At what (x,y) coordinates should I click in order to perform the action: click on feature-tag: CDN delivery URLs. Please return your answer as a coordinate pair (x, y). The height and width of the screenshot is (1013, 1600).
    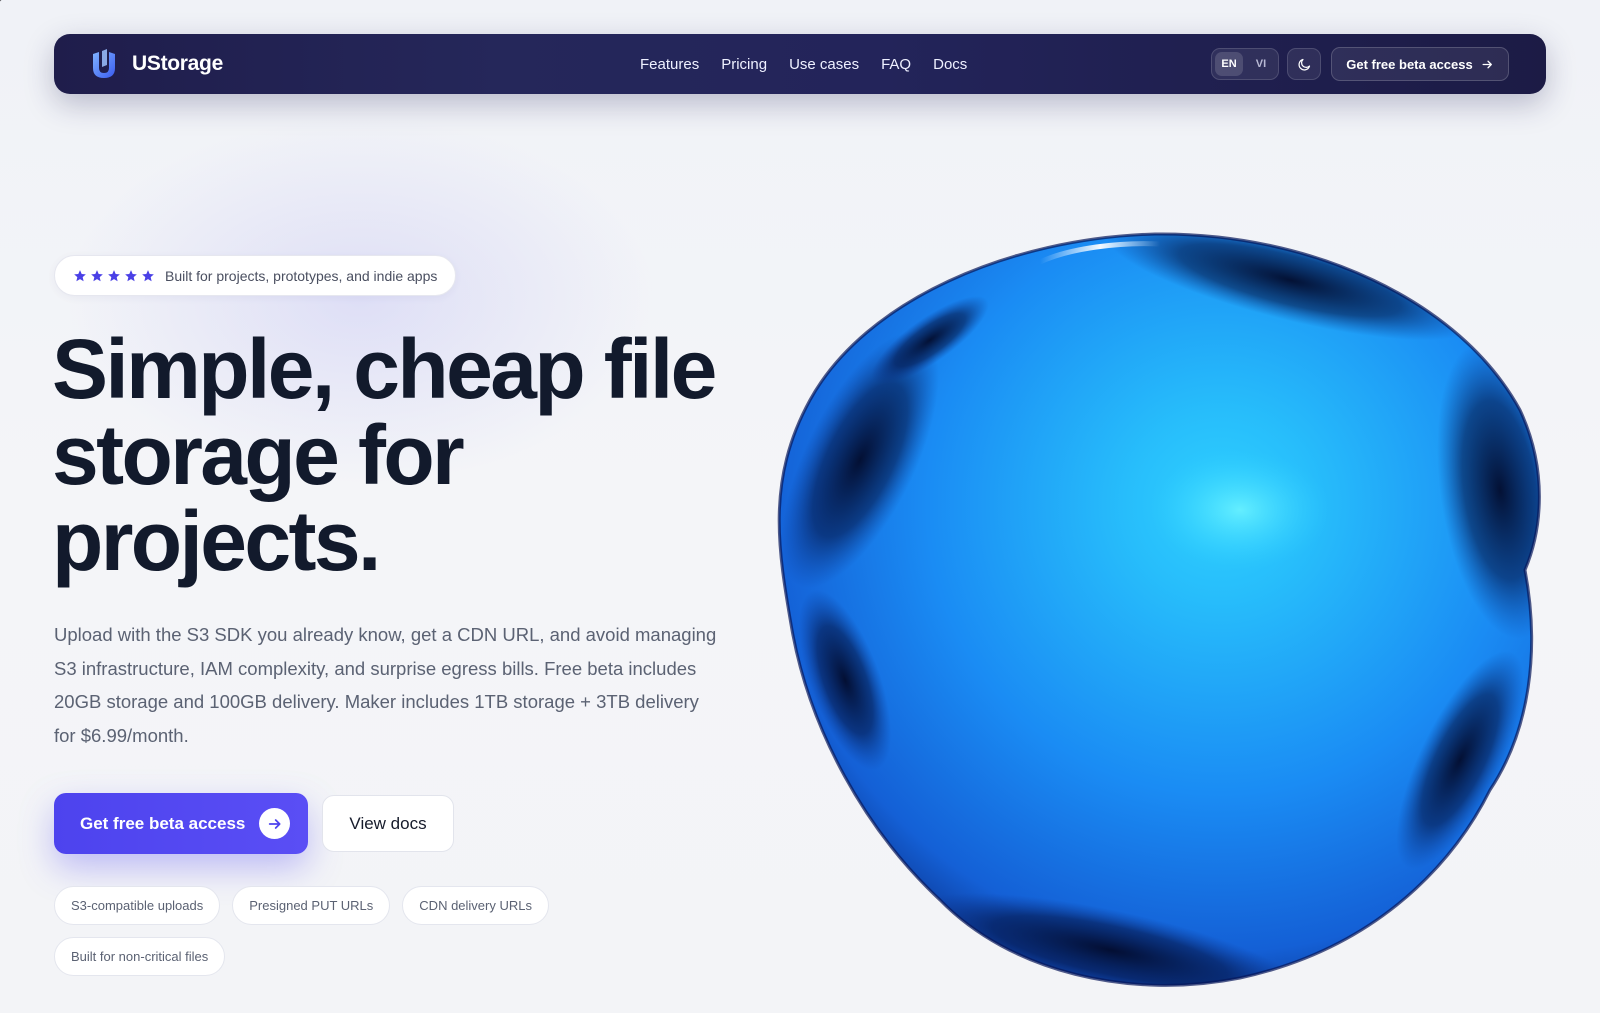
    Looking at the image, I should click on (475, 905).